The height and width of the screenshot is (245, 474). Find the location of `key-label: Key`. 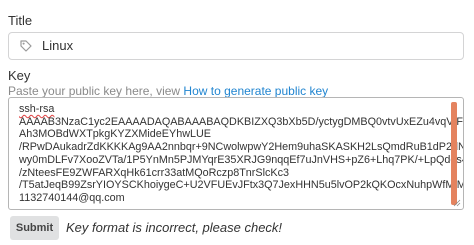

key-label: Key is located at coordinates (19, 75).